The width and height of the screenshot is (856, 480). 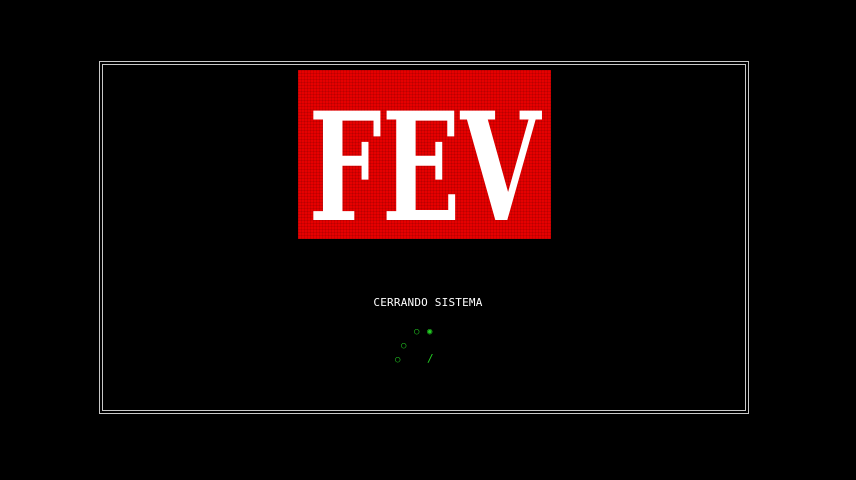 What do you see at coordinates (430, 358) in the screenshot?
I see `spinner-slash-icon: /` at bounding box center [430, 358].